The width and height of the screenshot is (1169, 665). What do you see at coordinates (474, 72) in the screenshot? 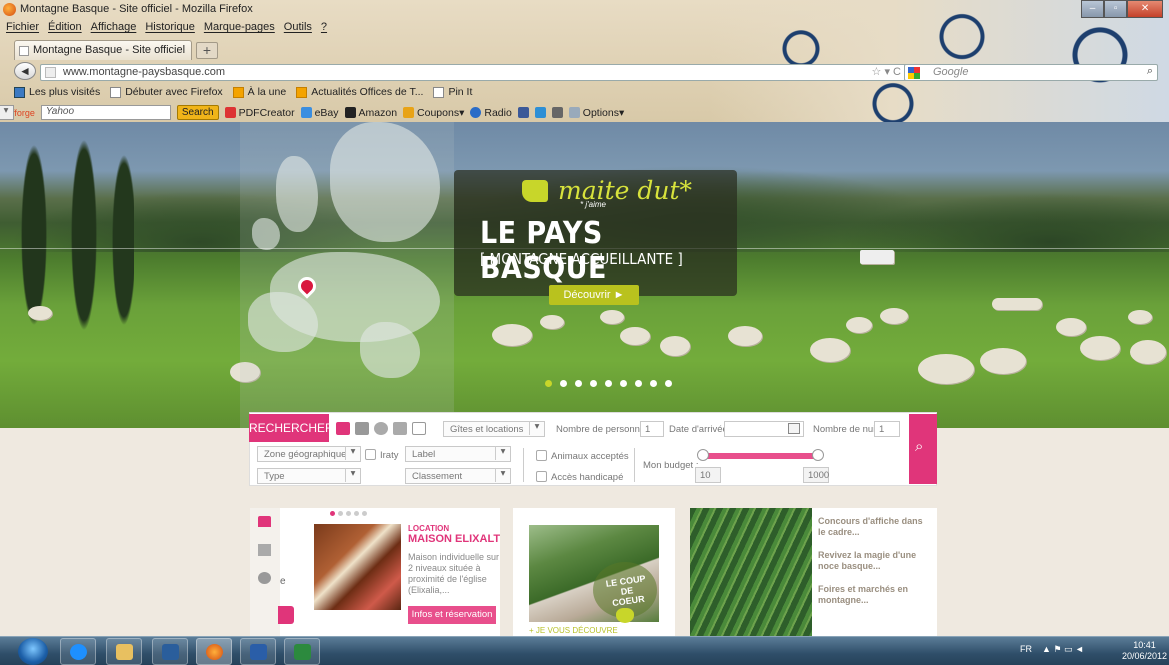
I see `url-bar: www.montagne-paysbasque.com ☆ ▾ C` at bounding box center [474, 72].